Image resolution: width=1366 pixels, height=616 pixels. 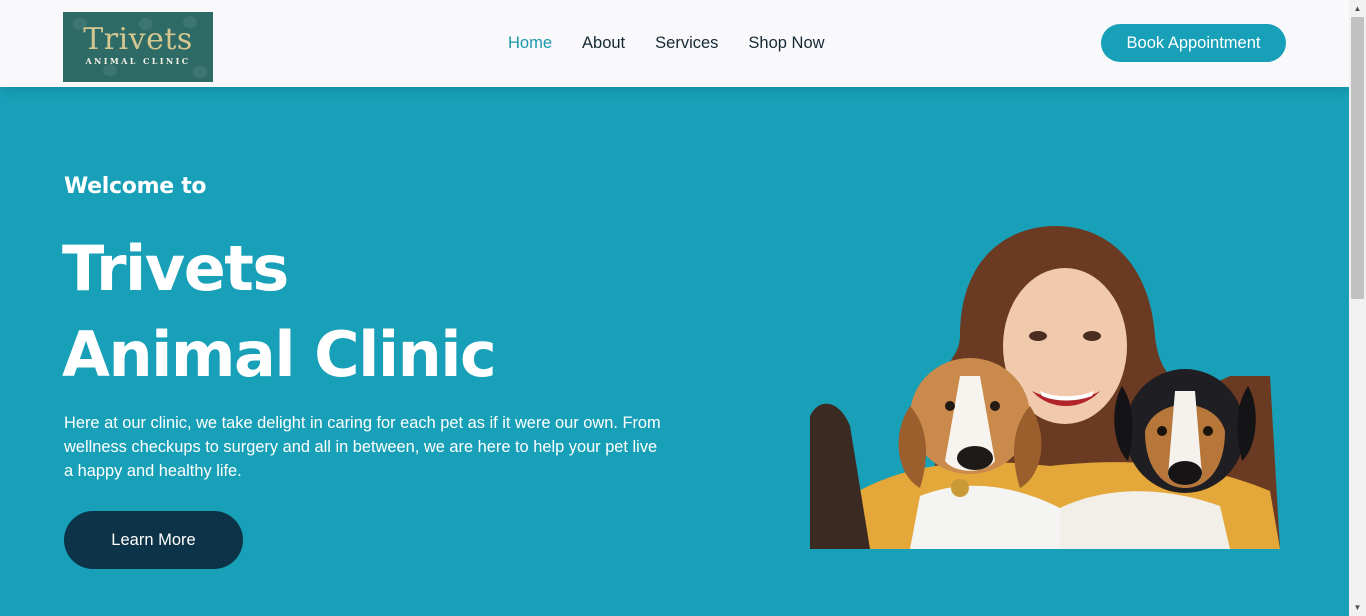 I want to click on nav-about: About, so click(x=603, y=43).